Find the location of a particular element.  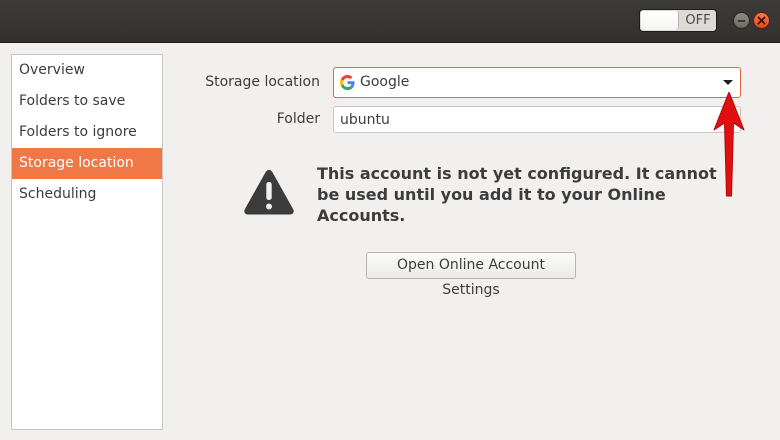

storage-location-dropdown: Google is located at coordinates (537, 82).